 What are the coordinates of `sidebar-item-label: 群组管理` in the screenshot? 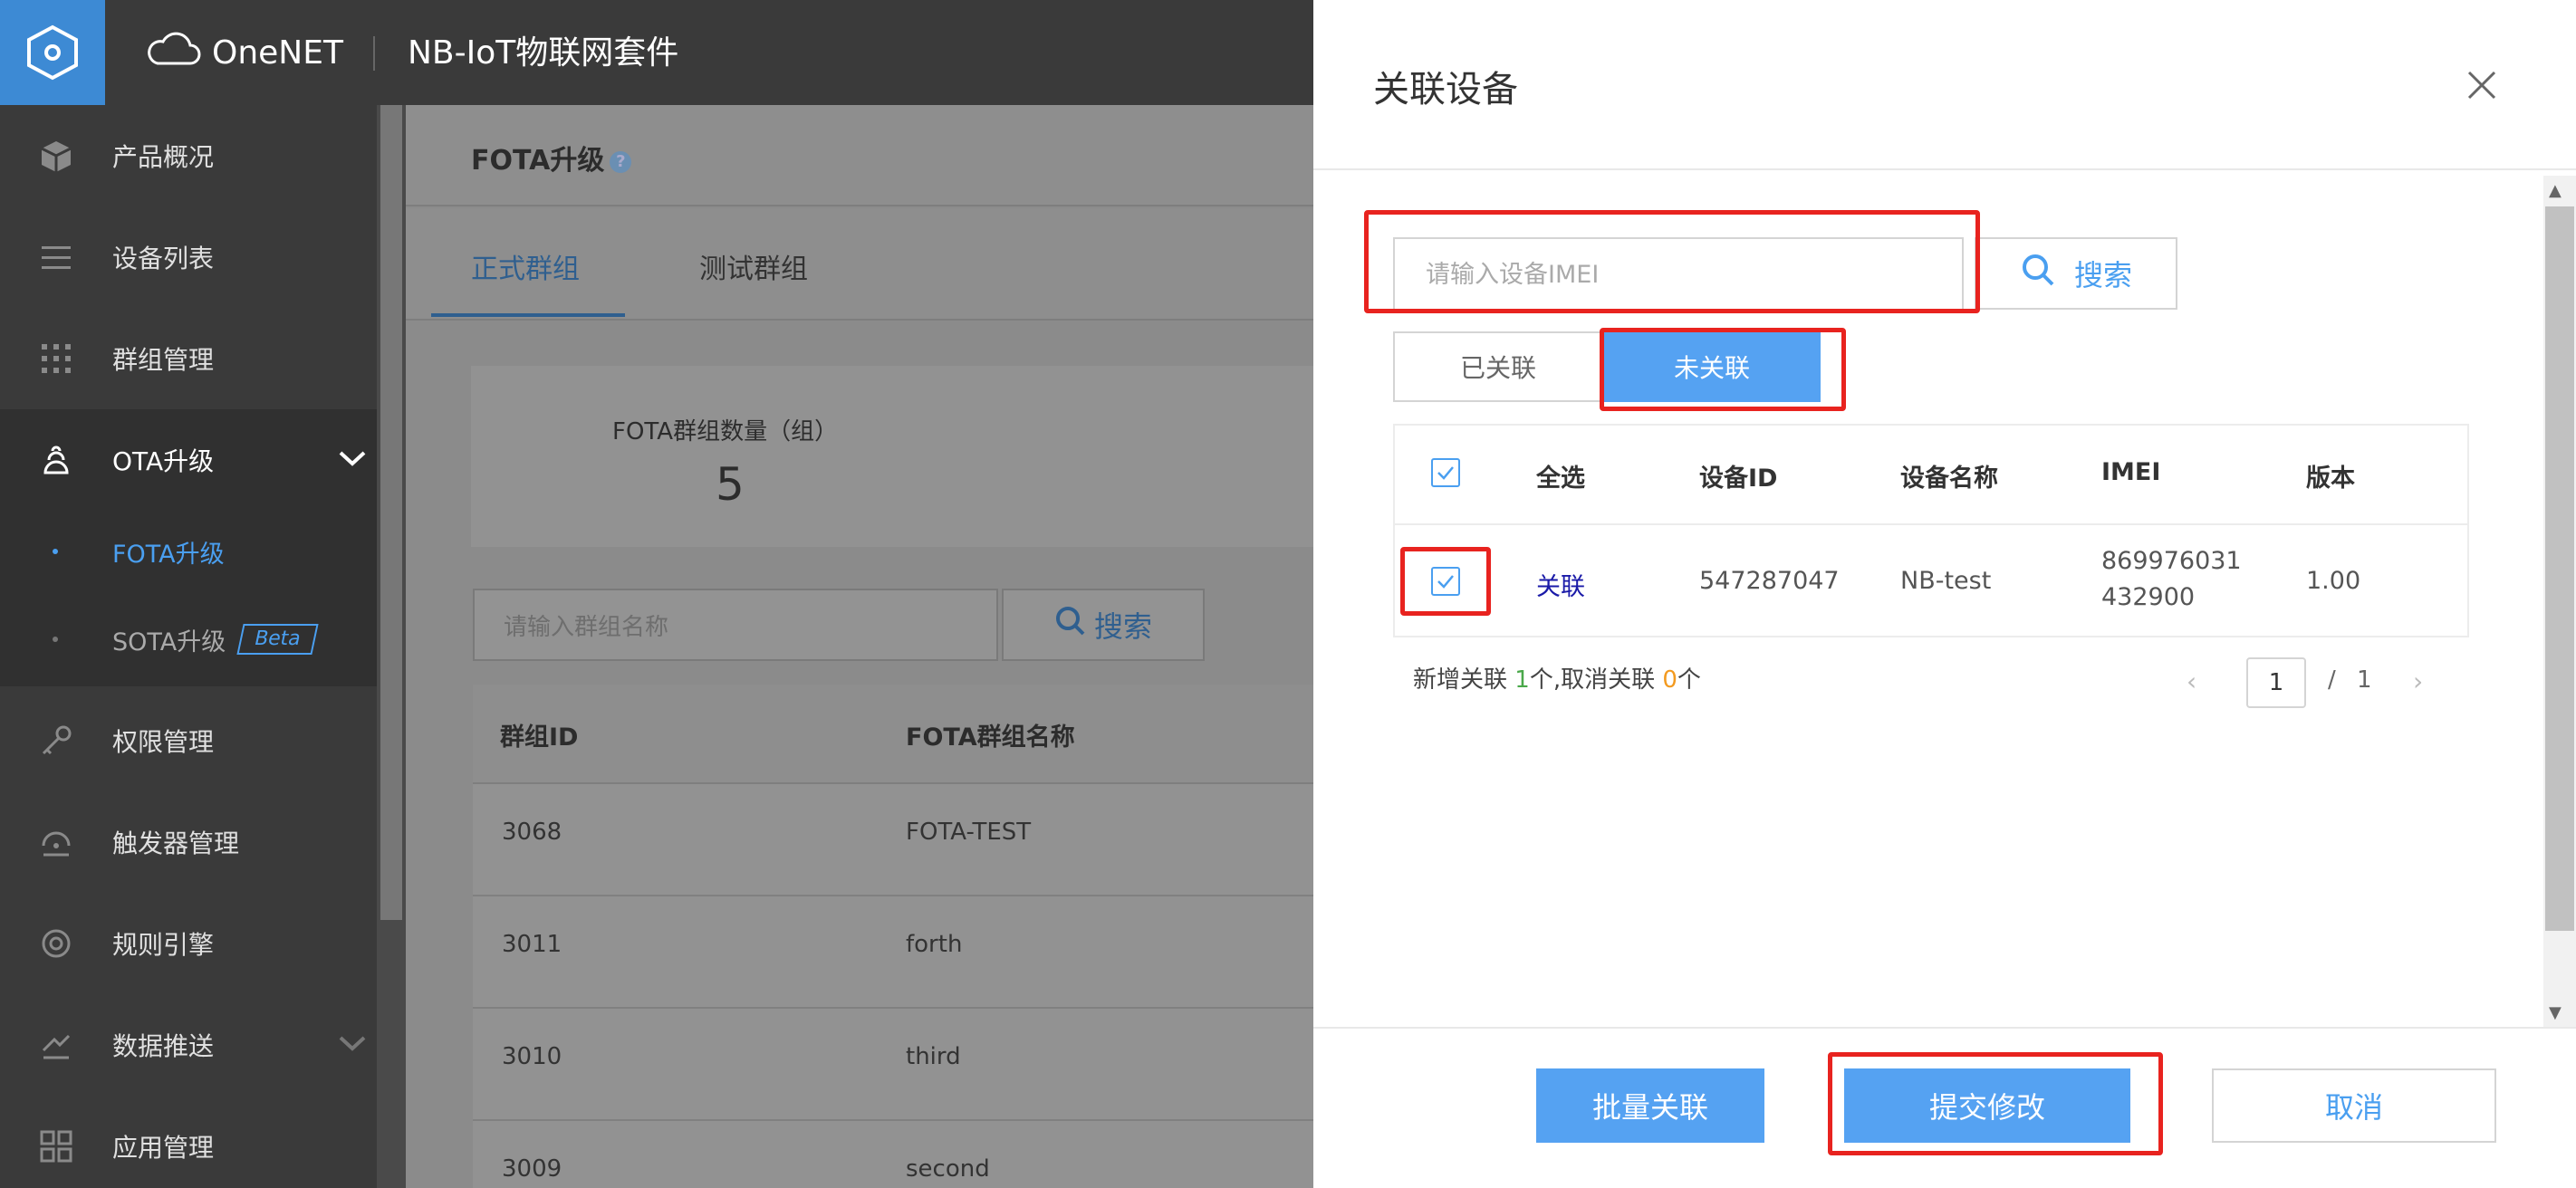 It's located at (163, 360).